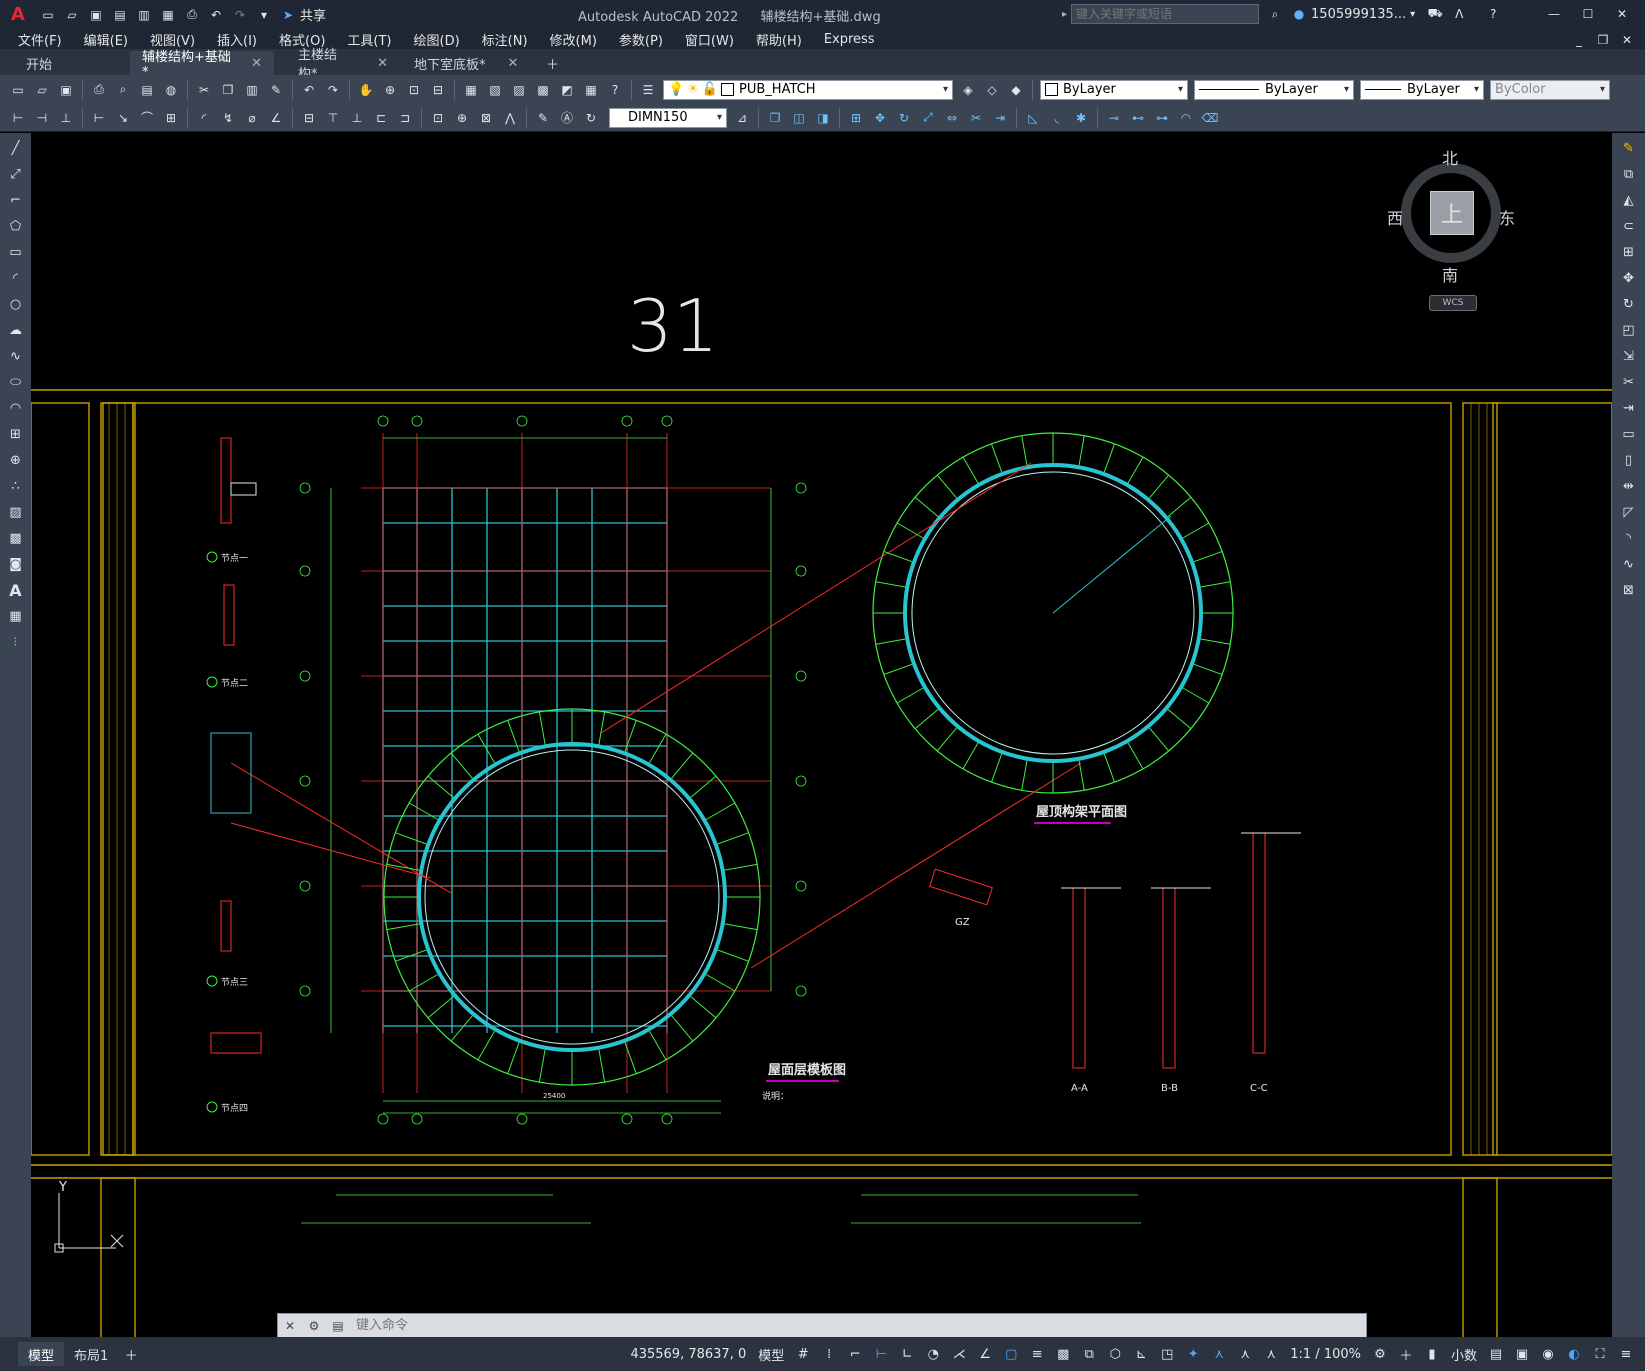  I want to click on dim-style-icon: ⊿, so click(742, 118).